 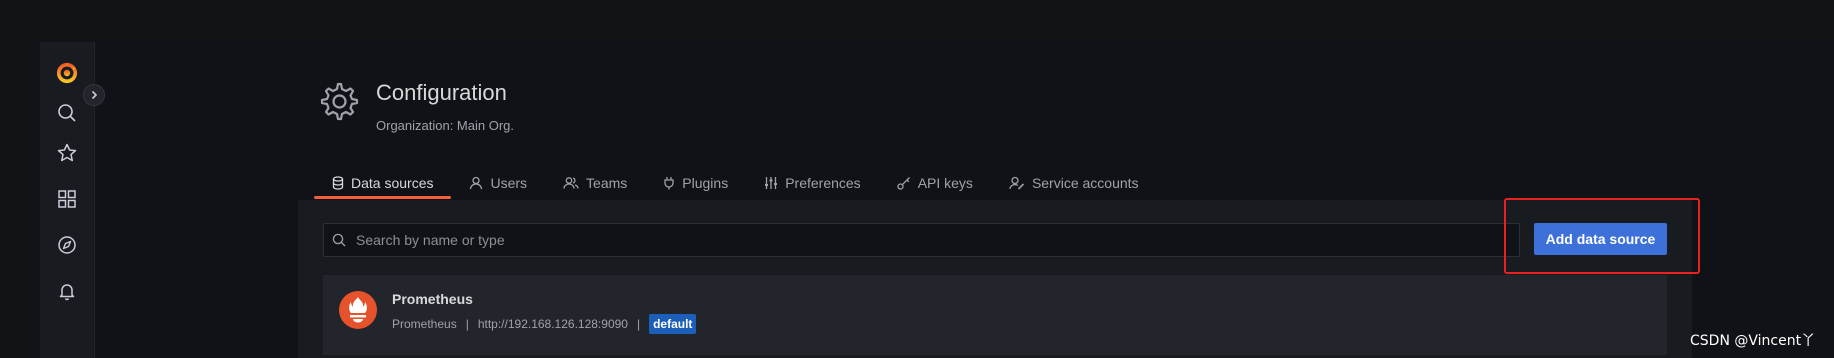 I want to click on prometheus-logo-icon, so click(x=358, y=310).